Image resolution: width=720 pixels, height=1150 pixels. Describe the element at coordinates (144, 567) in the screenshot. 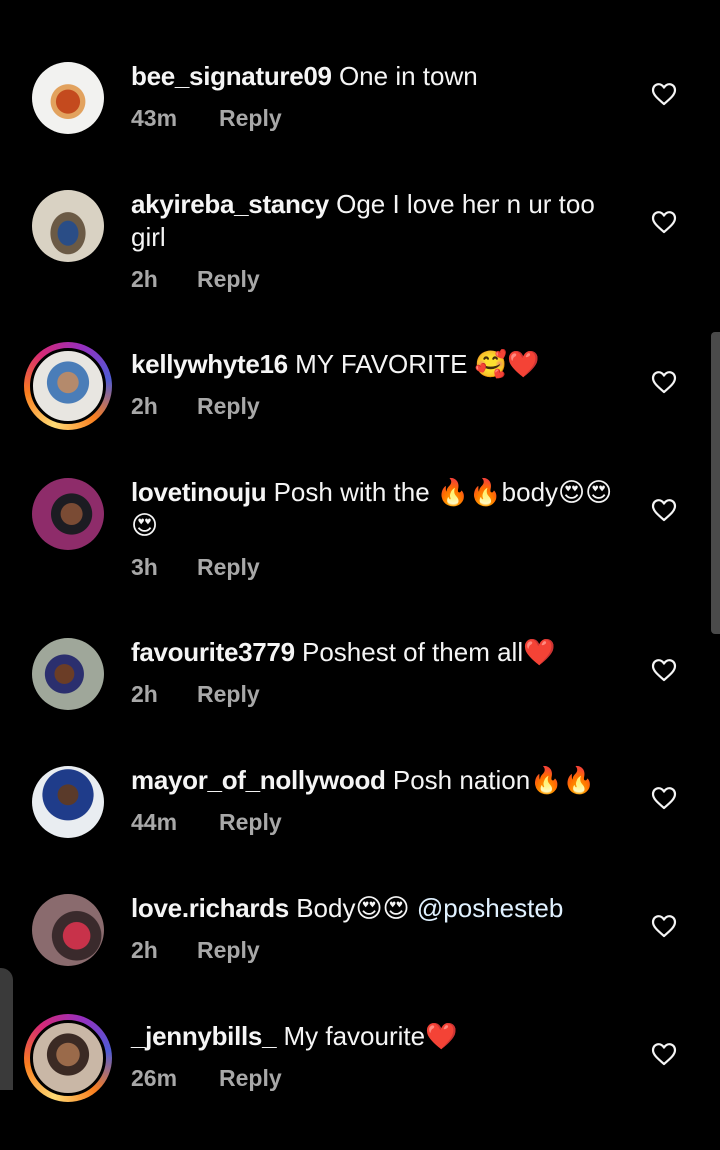

I see `comment-timestamp: 3h` at that location.